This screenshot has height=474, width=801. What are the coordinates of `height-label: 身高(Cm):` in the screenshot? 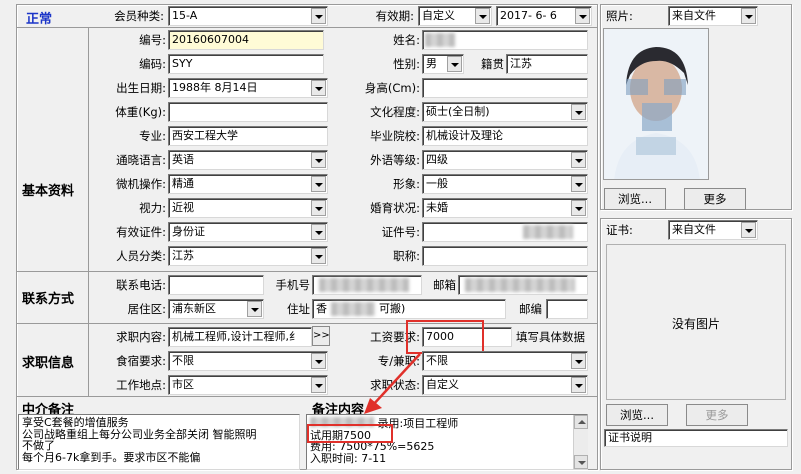 It's located at (392, 88).